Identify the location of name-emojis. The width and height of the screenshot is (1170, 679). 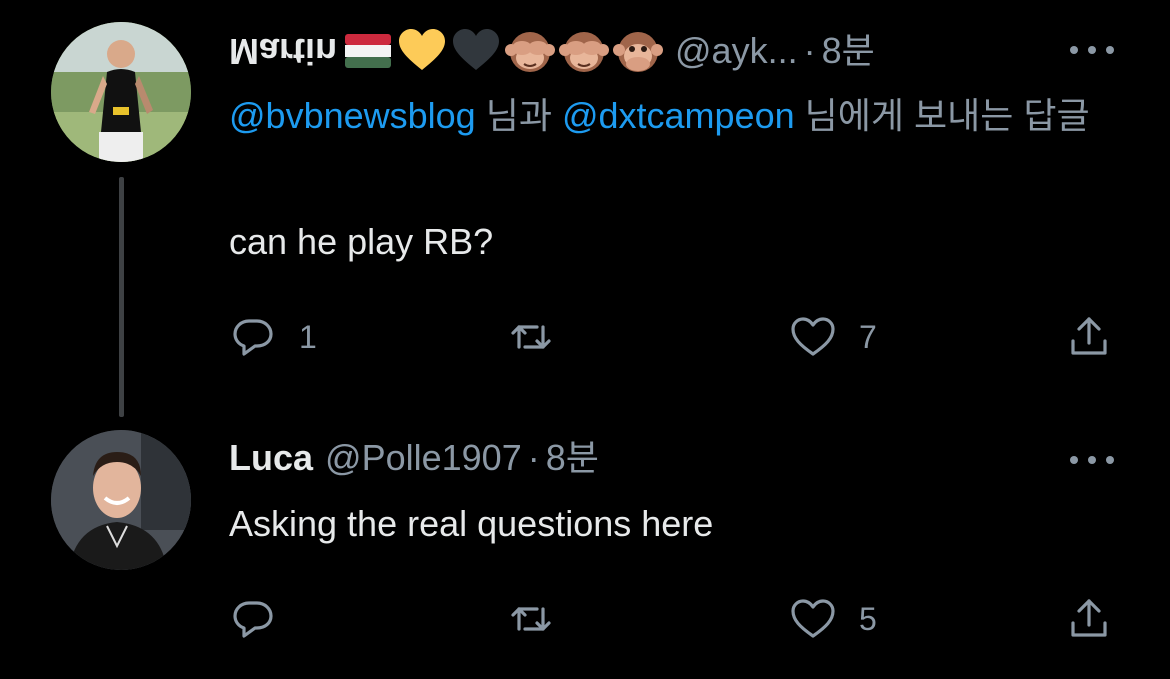
(503, 51).